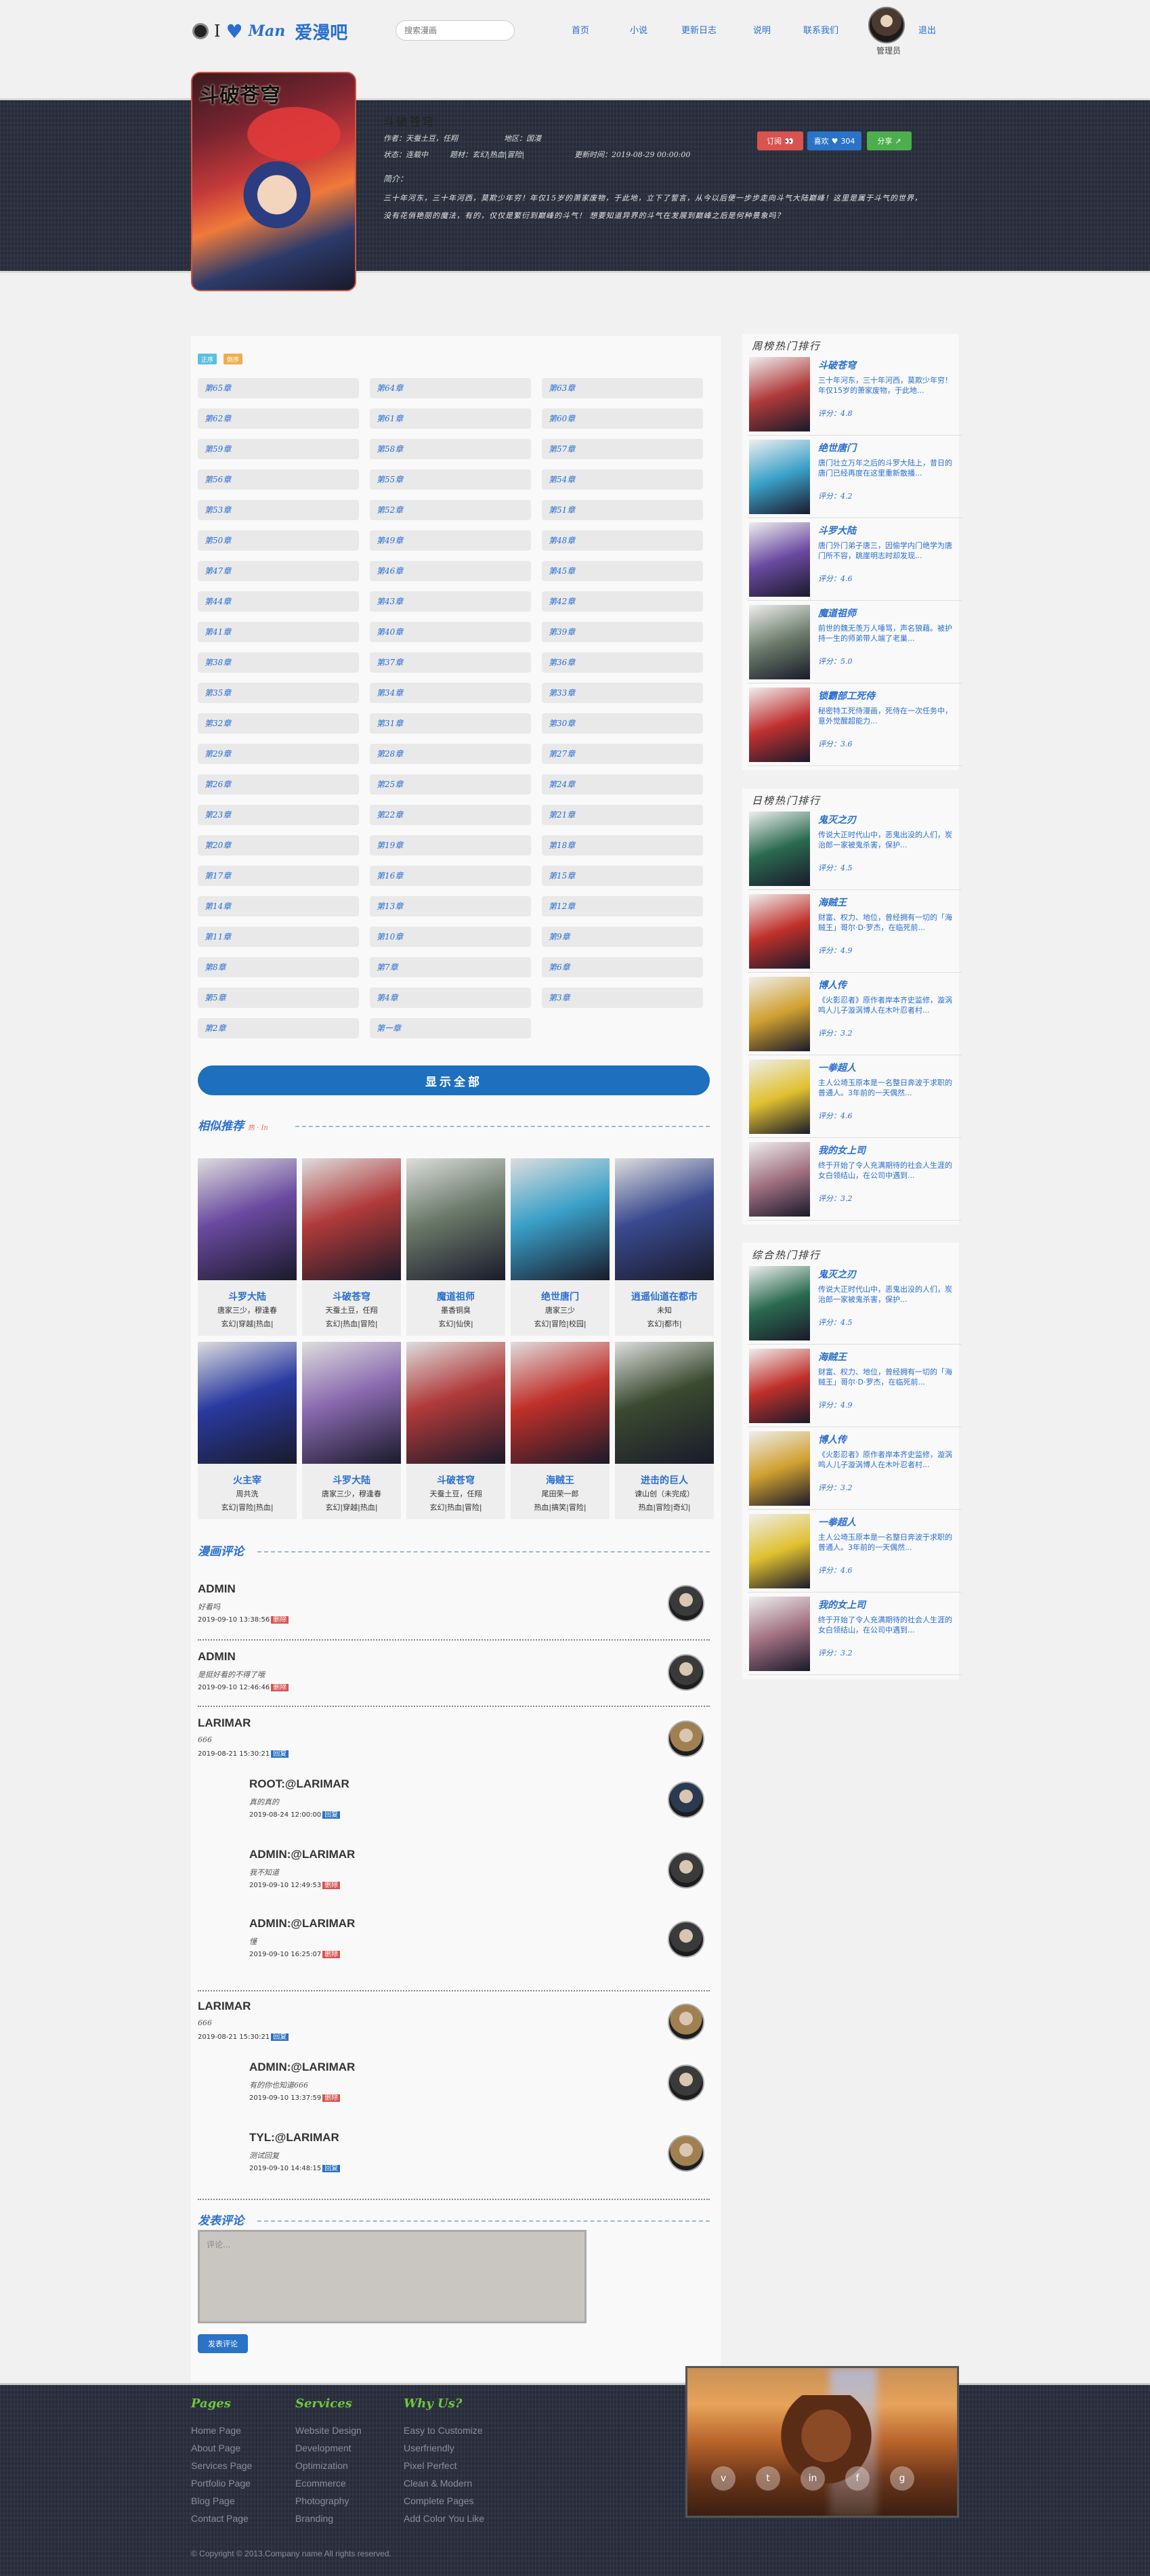 This screenshot has width=1150, height=2576. I want to click on chapter-link: 第53章, so click(279, 510).